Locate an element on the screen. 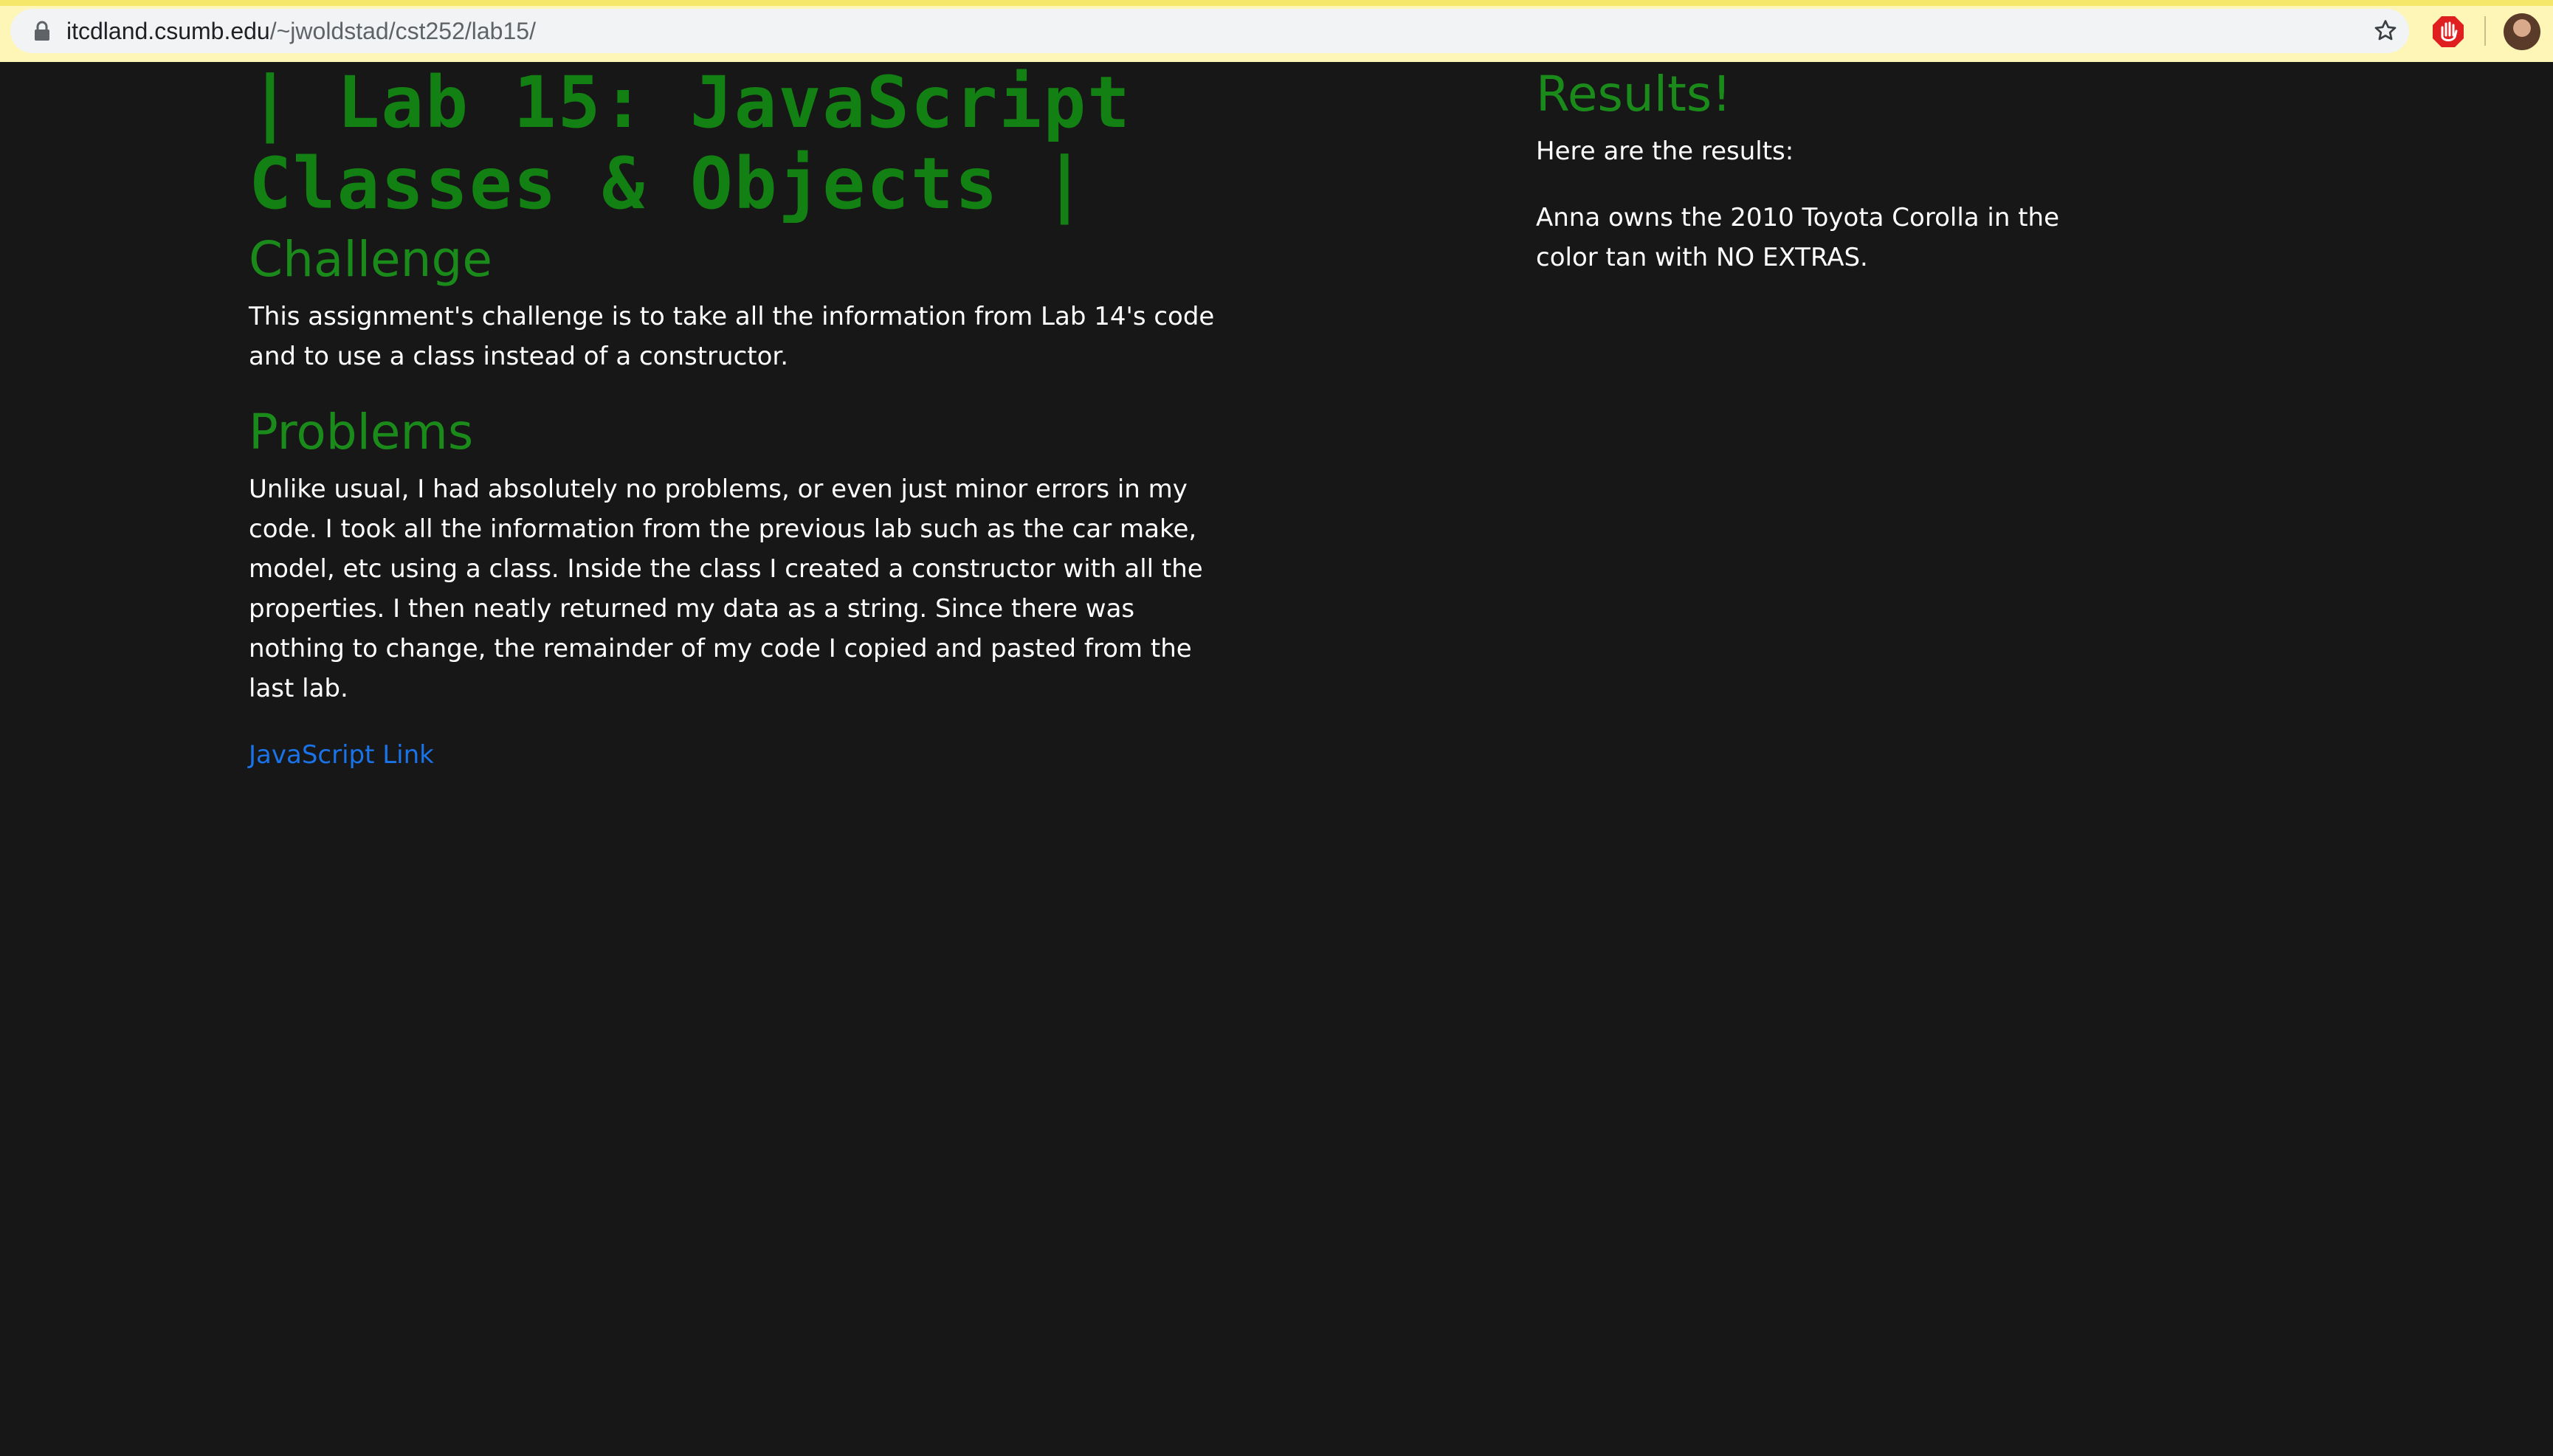 This screenshot has width=2553, height=1456. lock-icon is located at coordinates (42, 31).